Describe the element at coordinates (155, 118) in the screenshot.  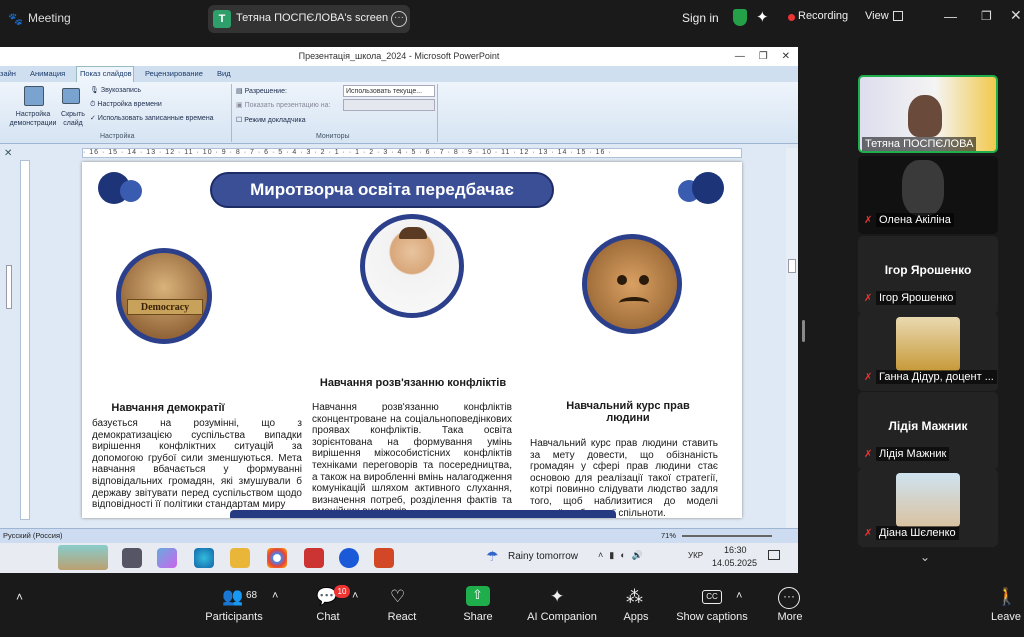
I see `use-timings-label: Использовать записанные времена` at that location.